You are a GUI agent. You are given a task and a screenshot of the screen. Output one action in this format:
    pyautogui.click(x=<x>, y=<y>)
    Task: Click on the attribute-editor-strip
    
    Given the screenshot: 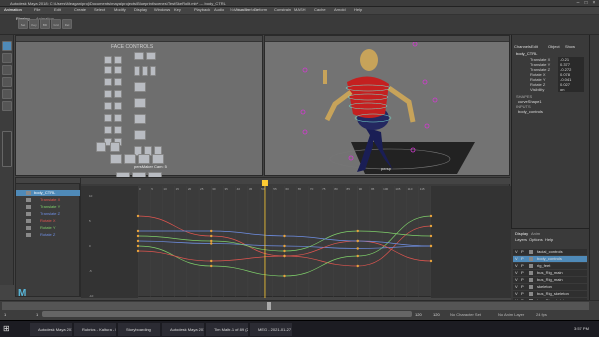 What is the action you would take?
    pyautogui.click(x=594, y=177)
    